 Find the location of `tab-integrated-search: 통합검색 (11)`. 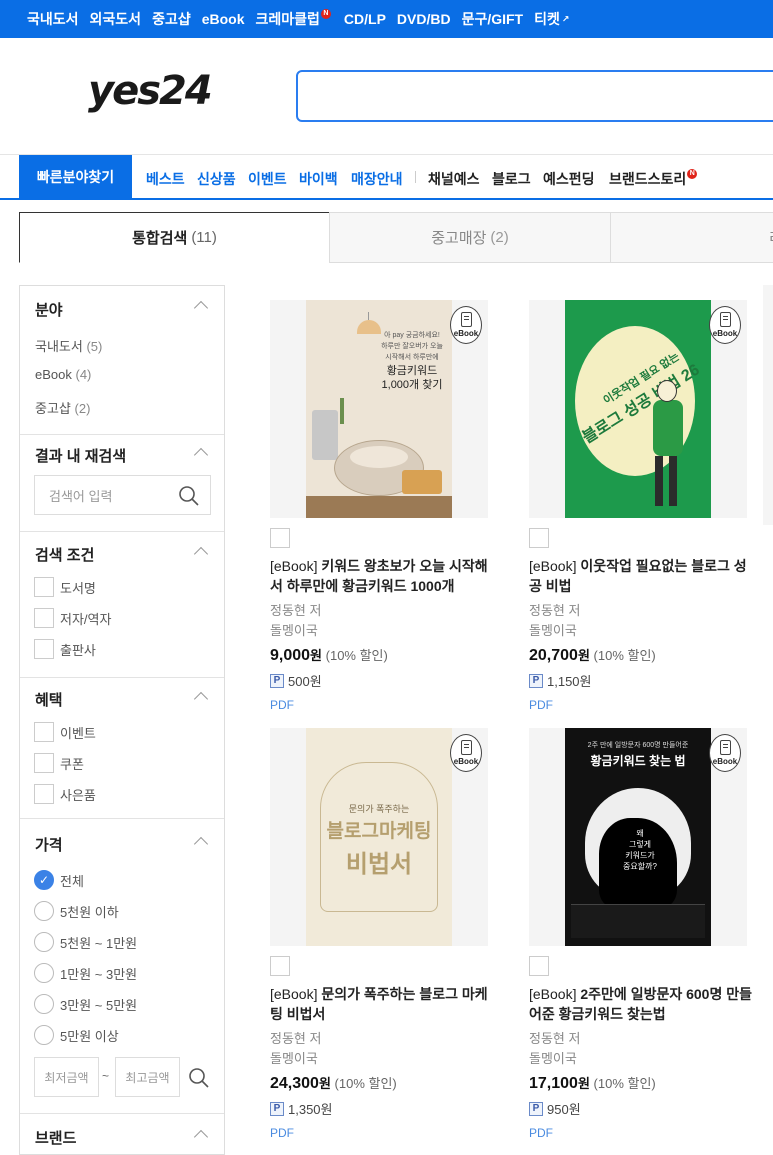

tab-integrated-search: 통합검색 (11) is located at coordinates (174, 237).